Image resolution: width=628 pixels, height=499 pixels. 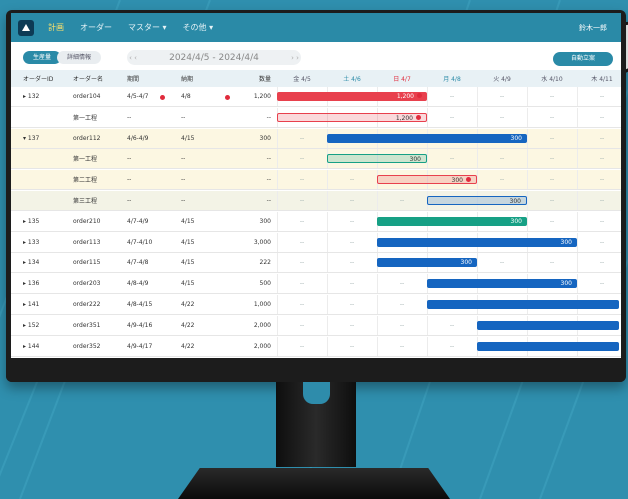 What do you see at coordinates (316, 221) in the screenshot?
I see `table-row: ▸ 135 order210 4/7-4/9 4/15 300 -- -- -- -- 300` at bounding box center [316, 221].